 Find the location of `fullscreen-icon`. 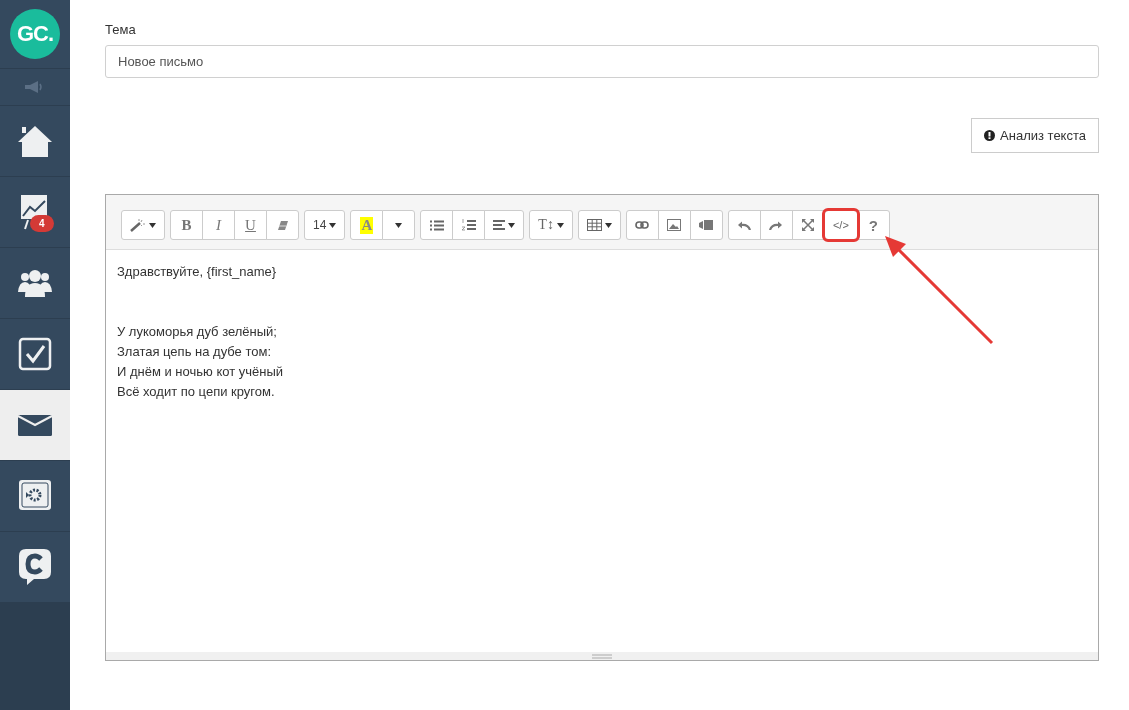

fullscreen-icon is located at coordinates (808, 225).